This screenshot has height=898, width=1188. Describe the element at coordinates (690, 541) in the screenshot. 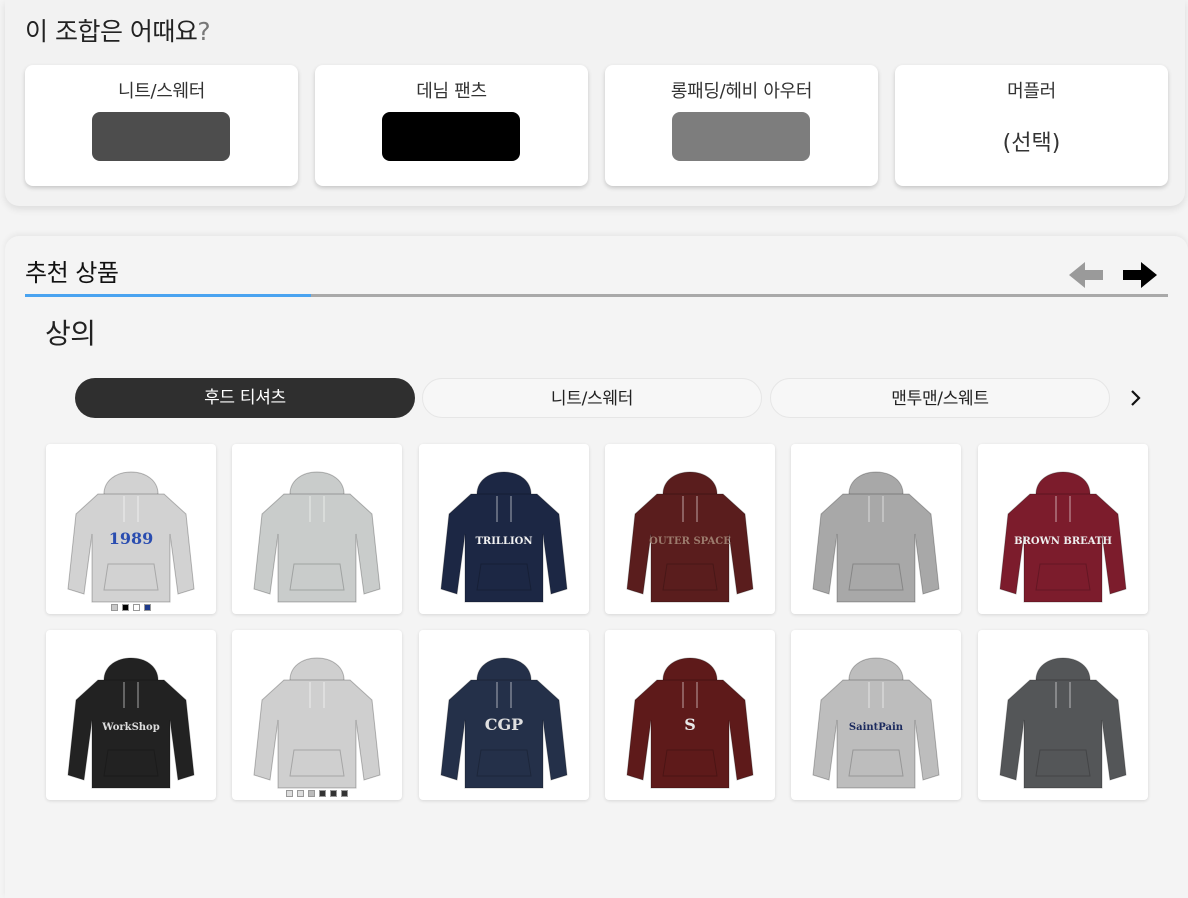

I see `product-print-text: OUTER SPACE` at that location.